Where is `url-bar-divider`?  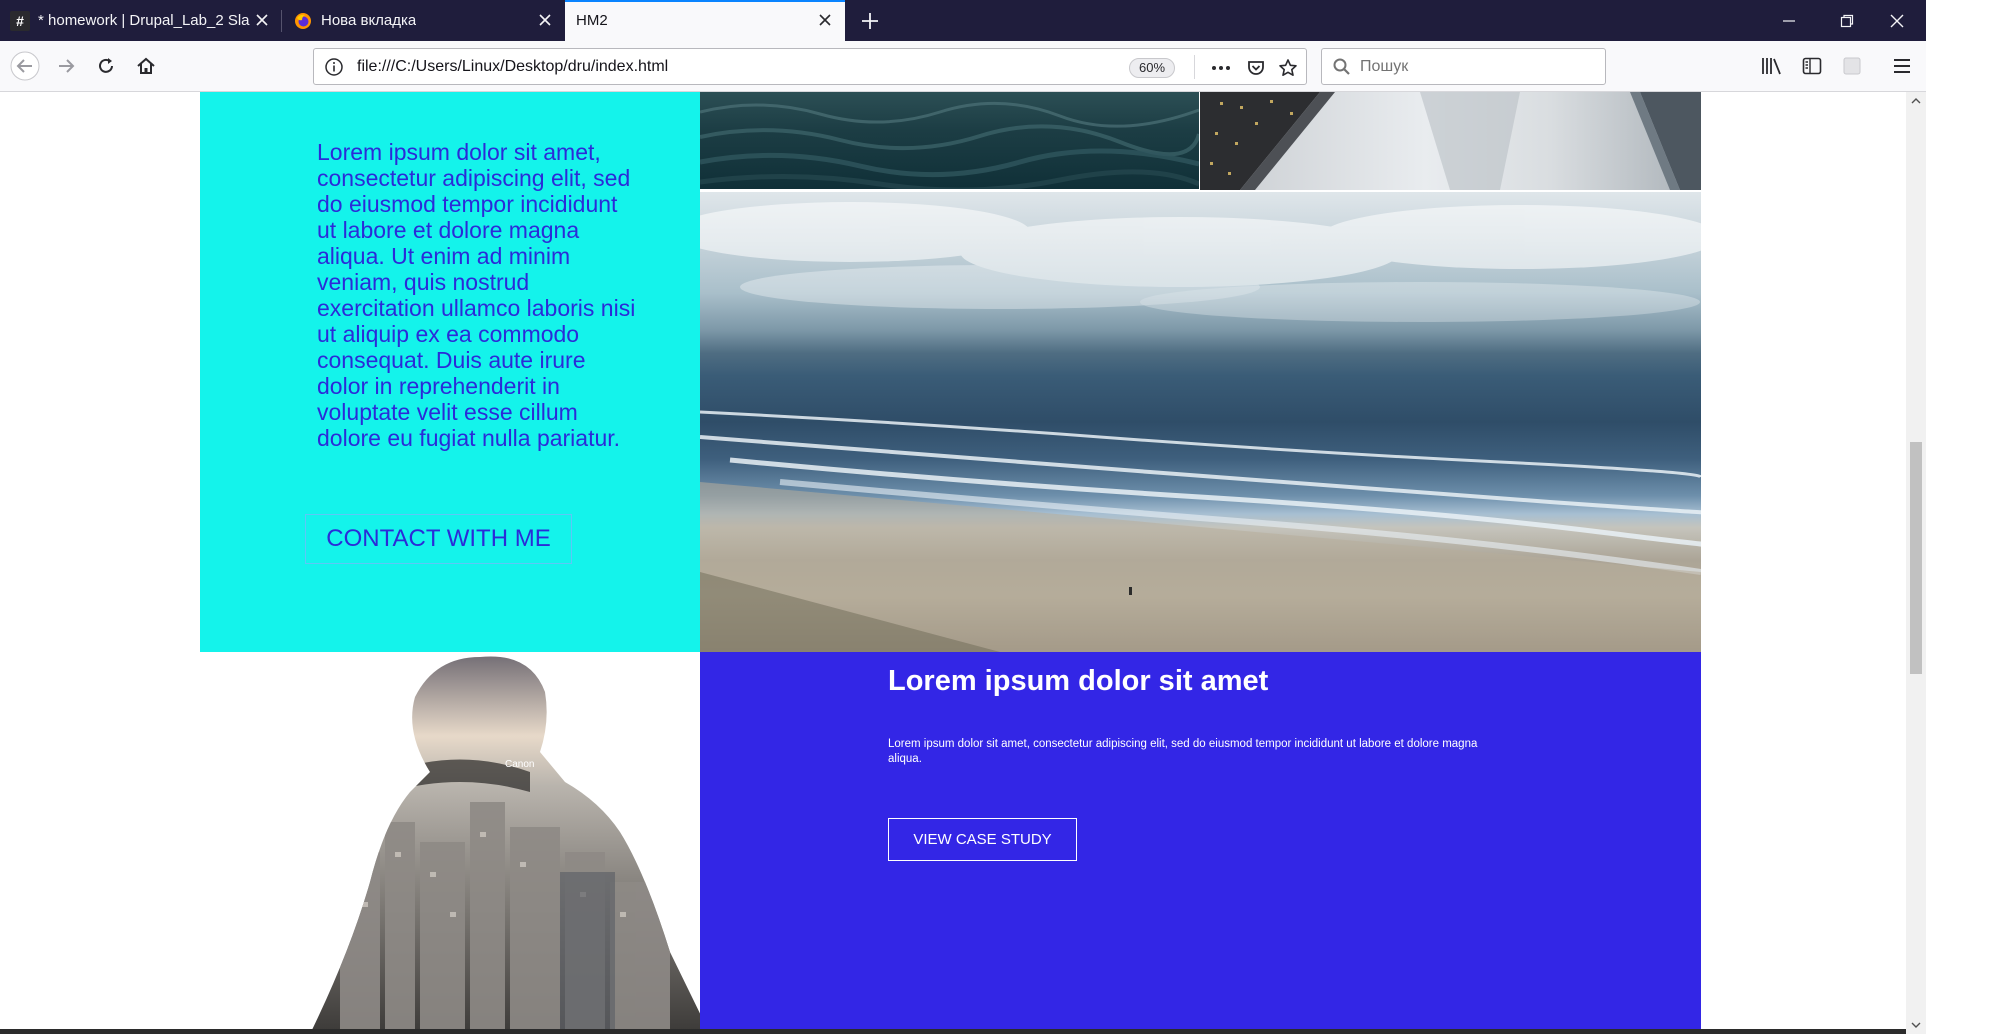 url-bar-divider is located at coordinates (1194, 67).